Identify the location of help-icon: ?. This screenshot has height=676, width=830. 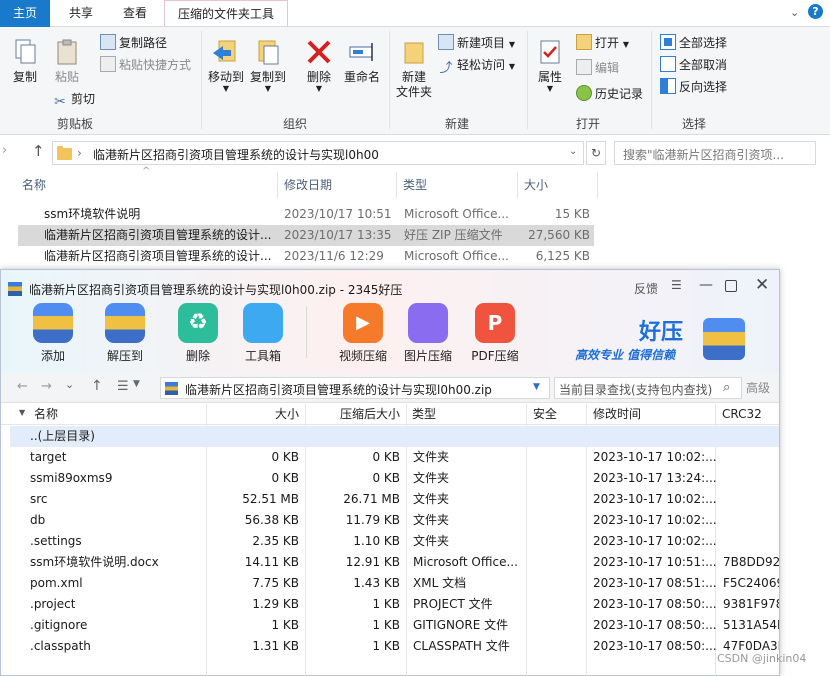
(815, 11).